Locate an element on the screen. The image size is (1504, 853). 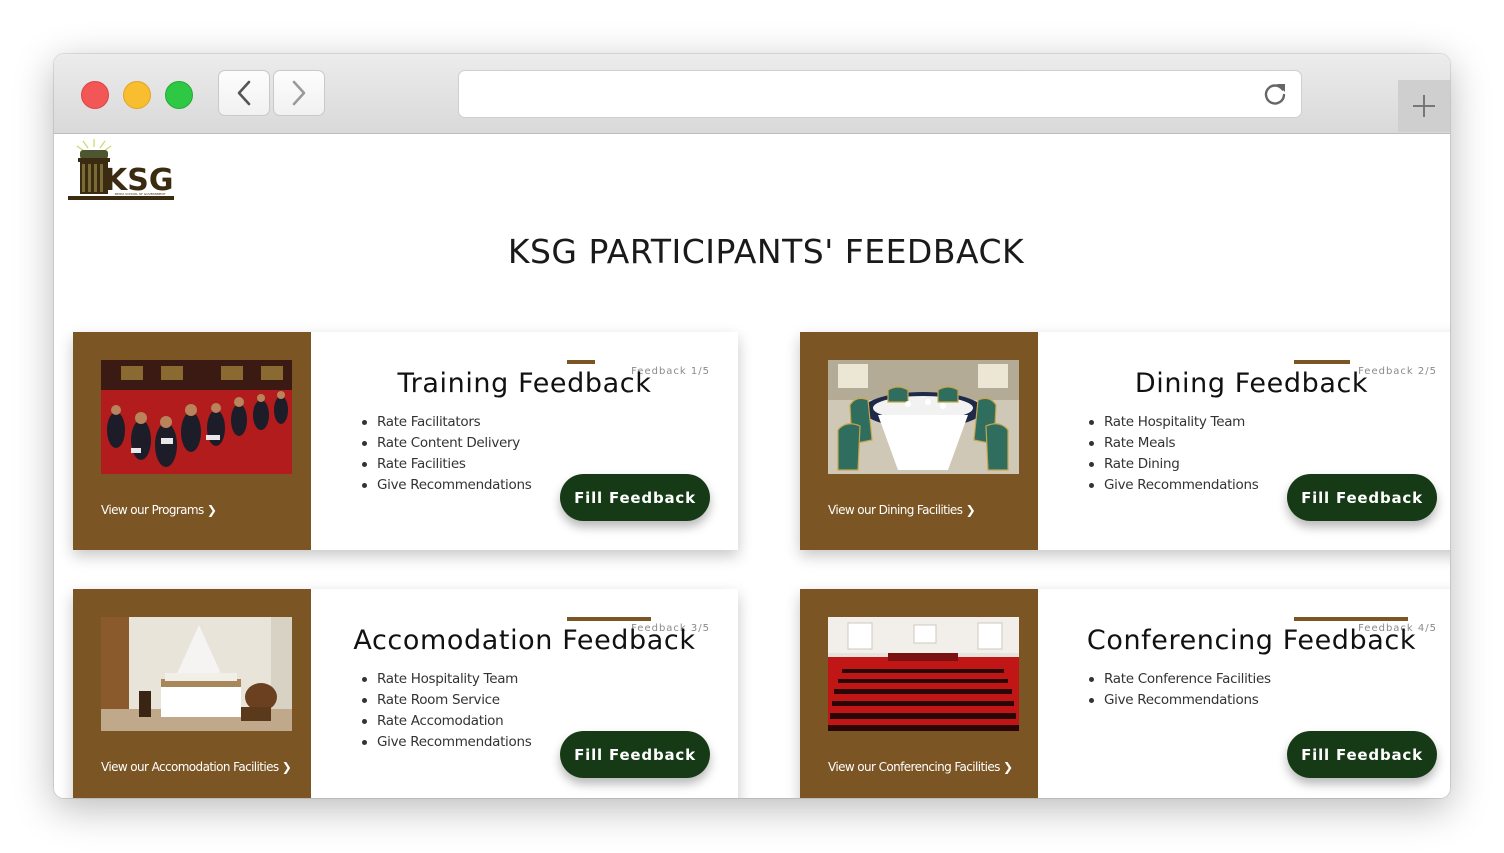
browser-toolbar is located at coordinates (752, 94).